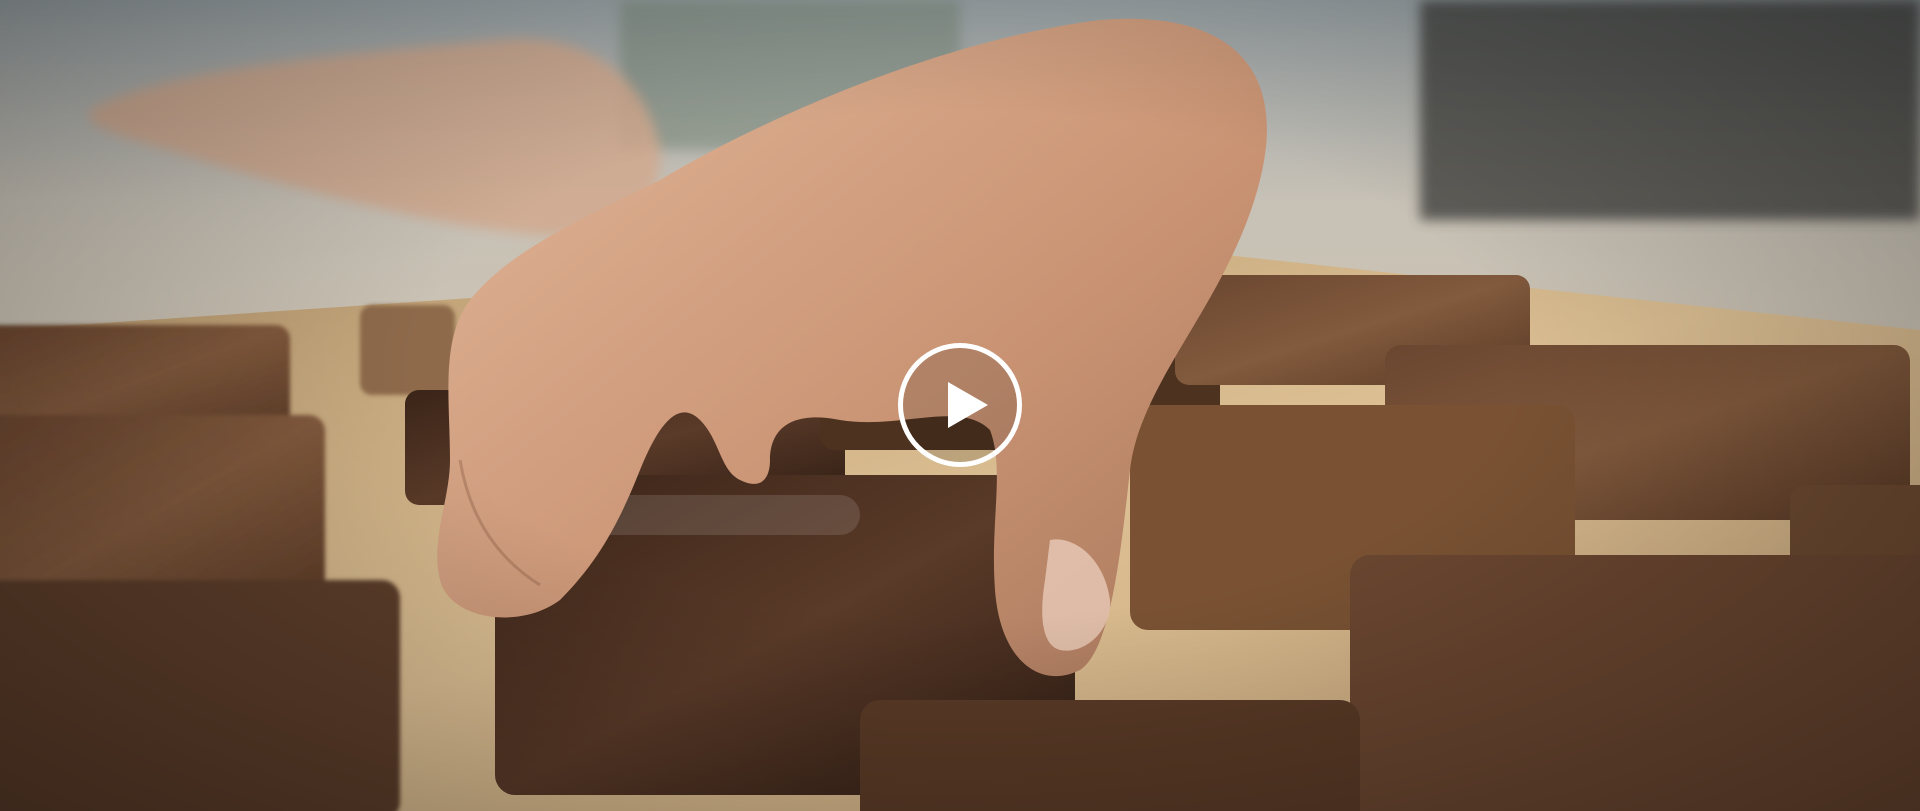 Image resolution: width=1920 pixels, height=811 pixels. Describe the element at coordinates (968, 405) in the screenshot. I see `play-icon` at that location.